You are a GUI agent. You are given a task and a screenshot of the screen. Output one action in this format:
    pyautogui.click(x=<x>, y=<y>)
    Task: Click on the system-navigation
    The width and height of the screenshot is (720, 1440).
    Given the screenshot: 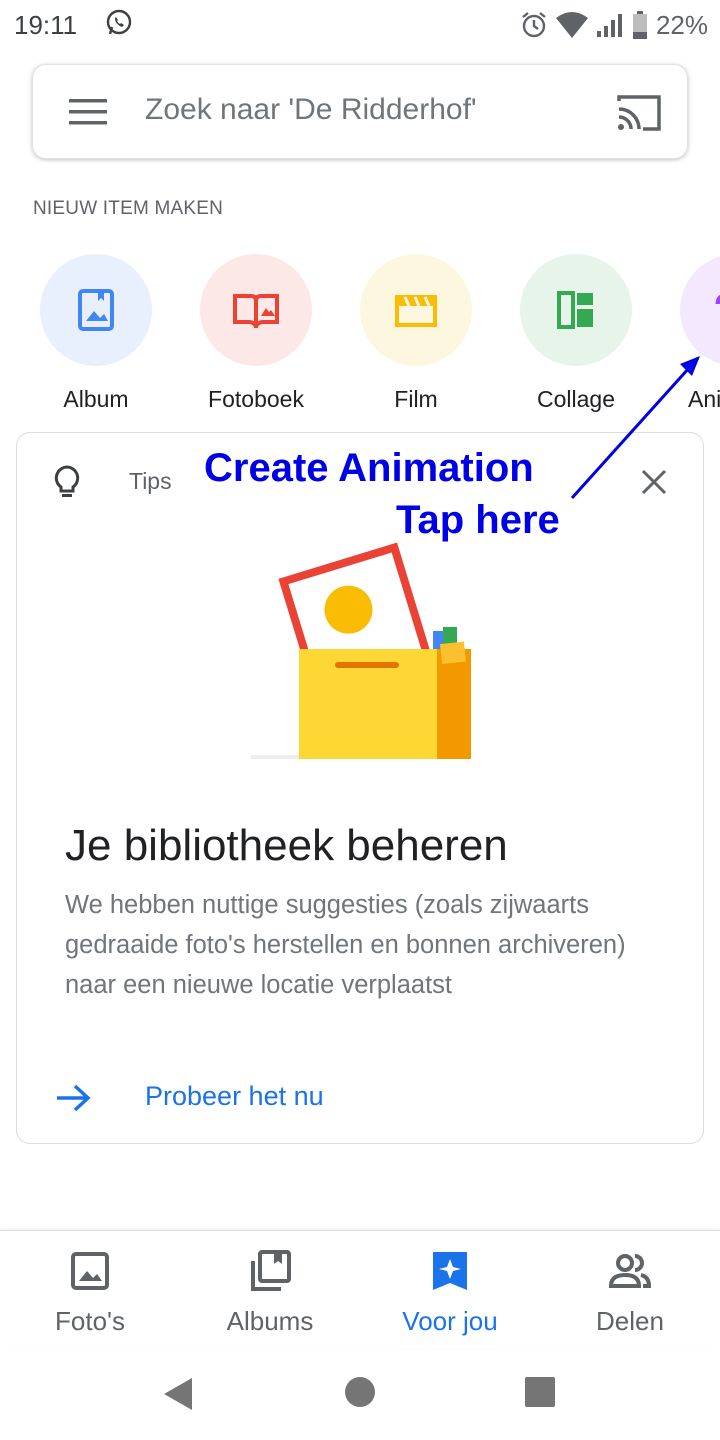 What is the action you would take?
    pyautogui.click(x=360, y=1395)
    